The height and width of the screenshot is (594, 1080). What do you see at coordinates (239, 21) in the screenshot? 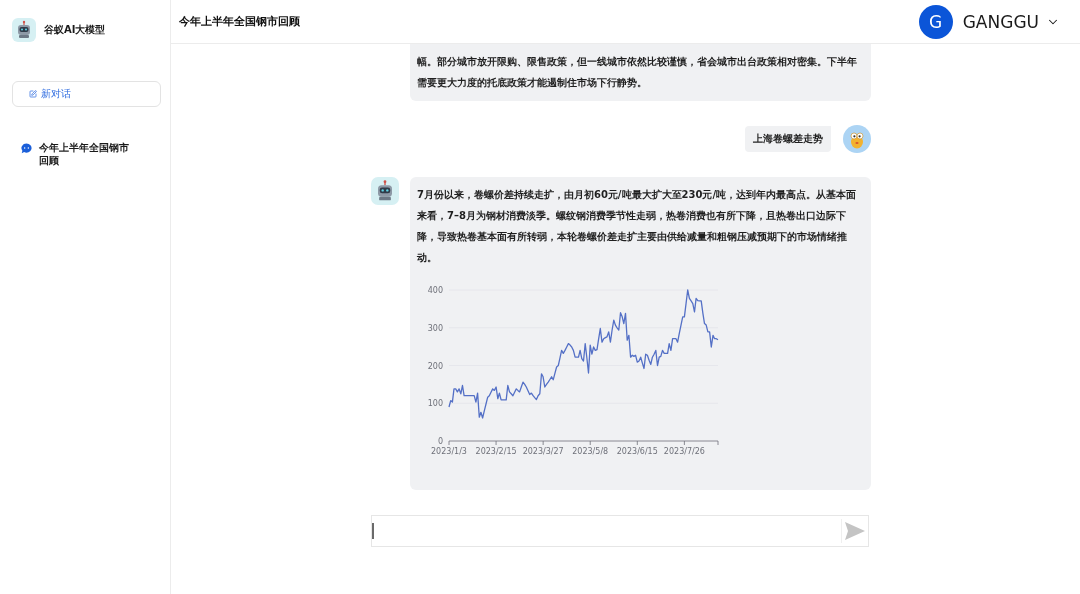
I see `chat-title: 今年上半年全国钢市回顾` at bounding box center [239, 21].